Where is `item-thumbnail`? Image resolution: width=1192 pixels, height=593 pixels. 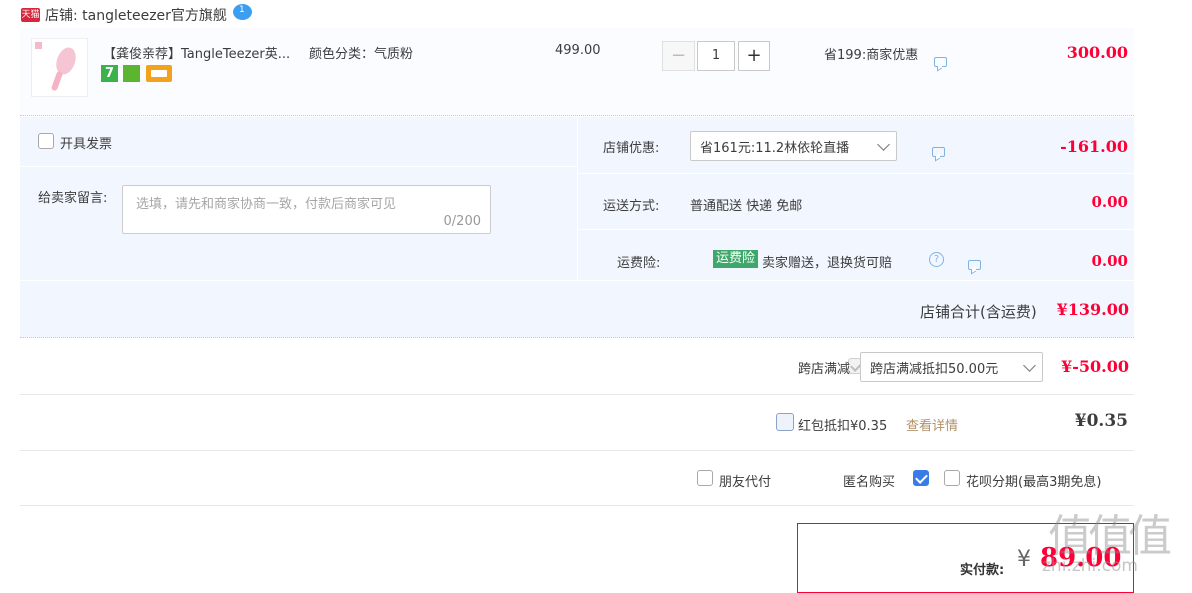
item-thumbnail is located at coordinates (59, 67).